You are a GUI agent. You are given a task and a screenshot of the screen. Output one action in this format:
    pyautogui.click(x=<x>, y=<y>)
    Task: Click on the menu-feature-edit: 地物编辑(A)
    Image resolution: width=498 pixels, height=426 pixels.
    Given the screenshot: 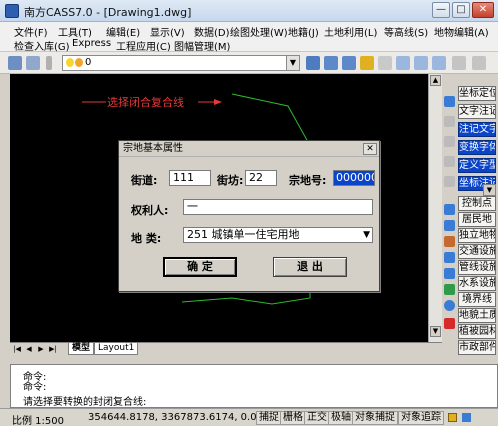 What is the action you would take?
    pyautogui.click(x=461, y=31)
    